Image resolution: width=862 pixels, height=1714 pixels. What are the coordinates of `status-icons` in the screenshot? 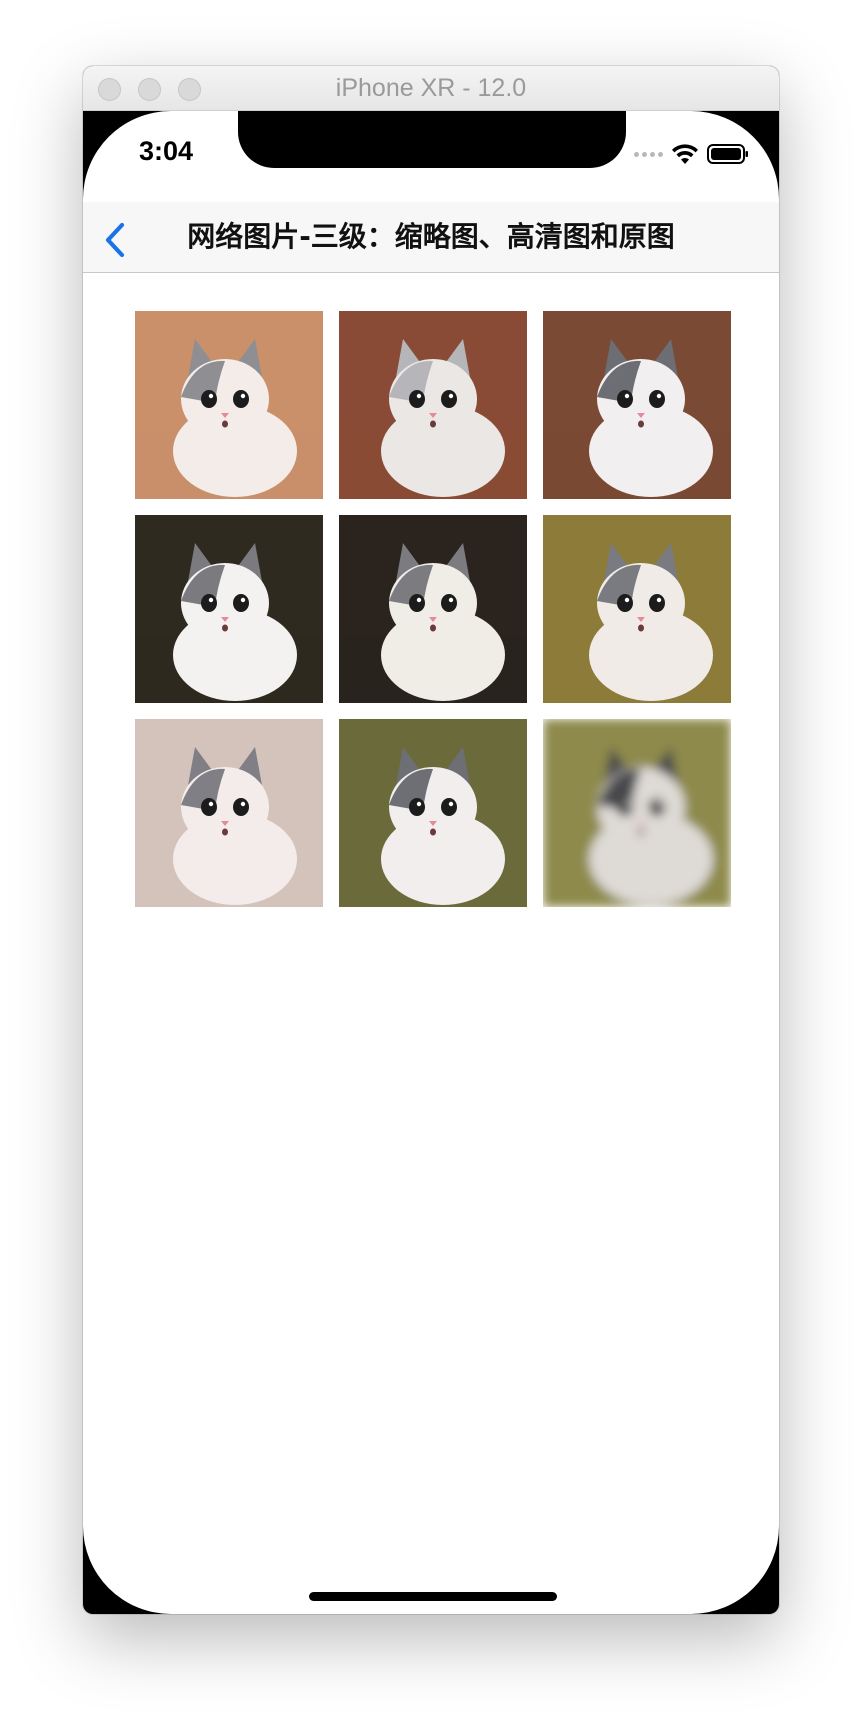 It's located at (691, 154).